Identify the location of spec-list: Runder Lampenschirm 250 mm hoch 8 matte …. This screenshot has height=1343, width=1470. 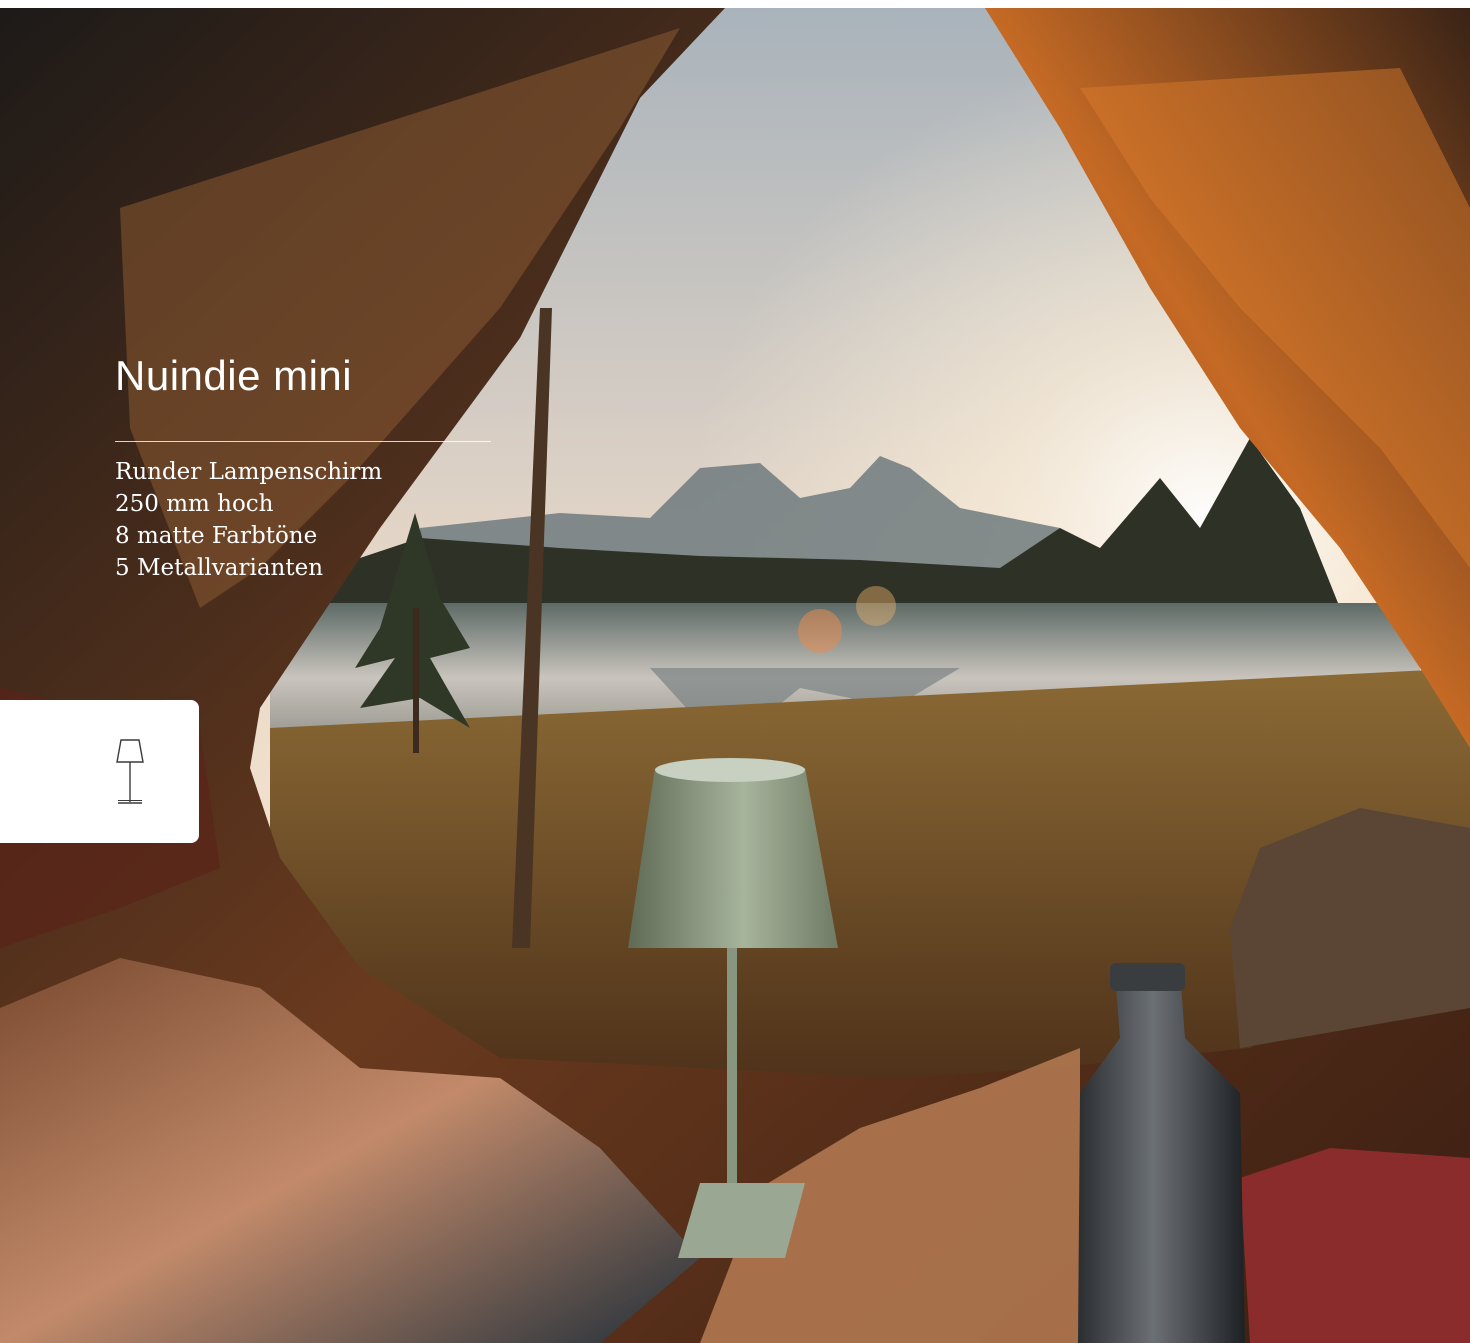
(305, 520).